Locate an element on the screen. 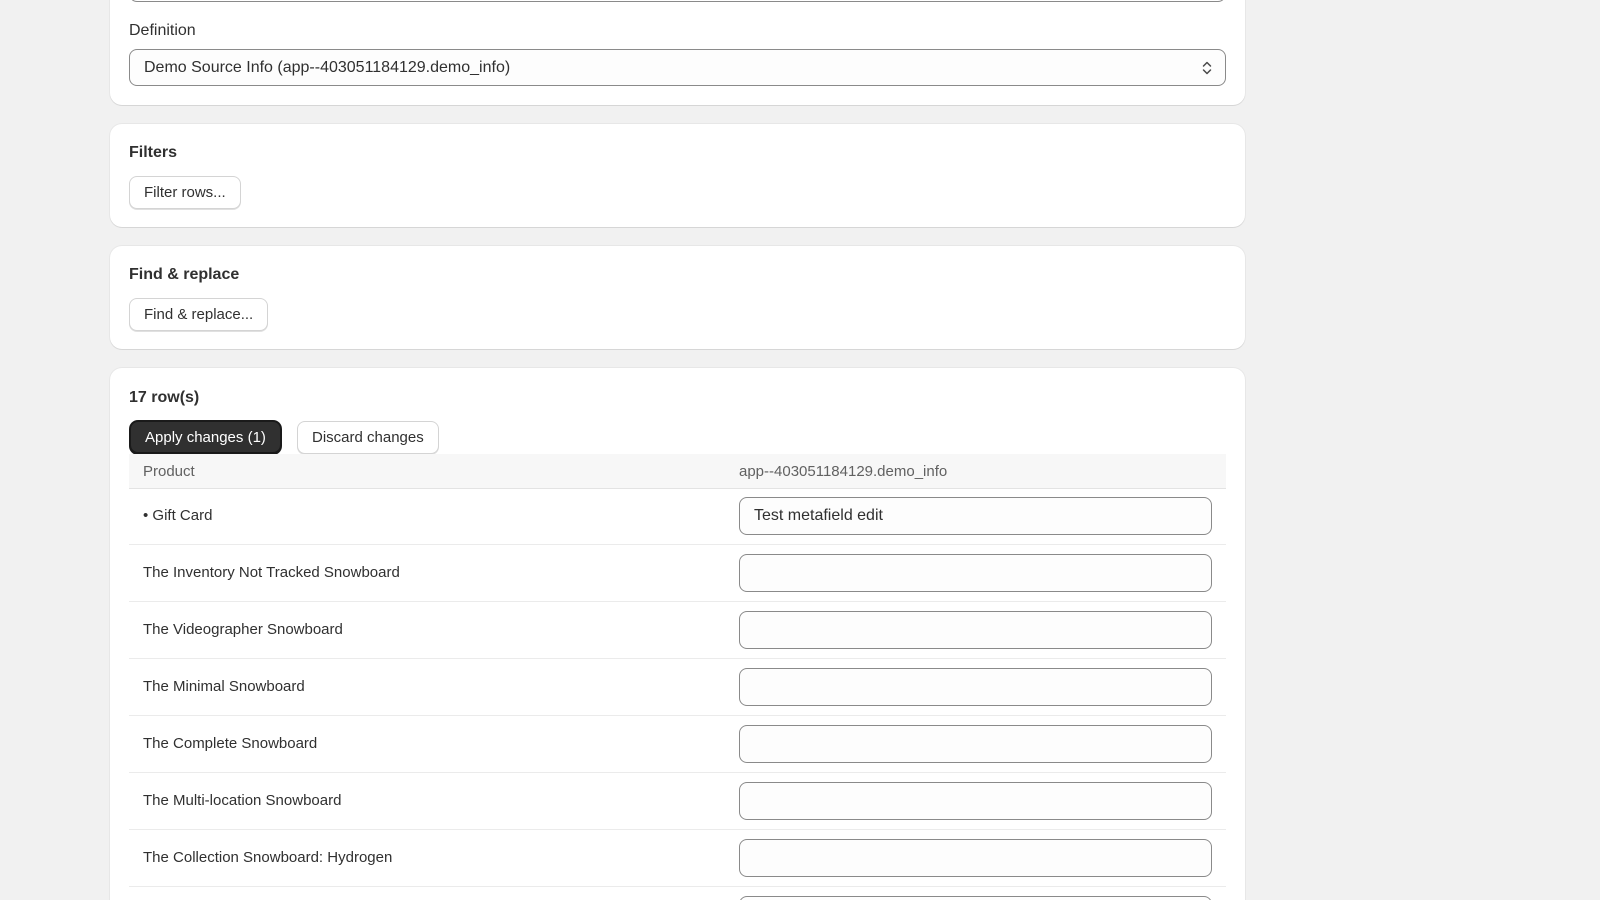  table-row: The Inventory Not Tracked Snowboard is located at coordinates (677, 573).